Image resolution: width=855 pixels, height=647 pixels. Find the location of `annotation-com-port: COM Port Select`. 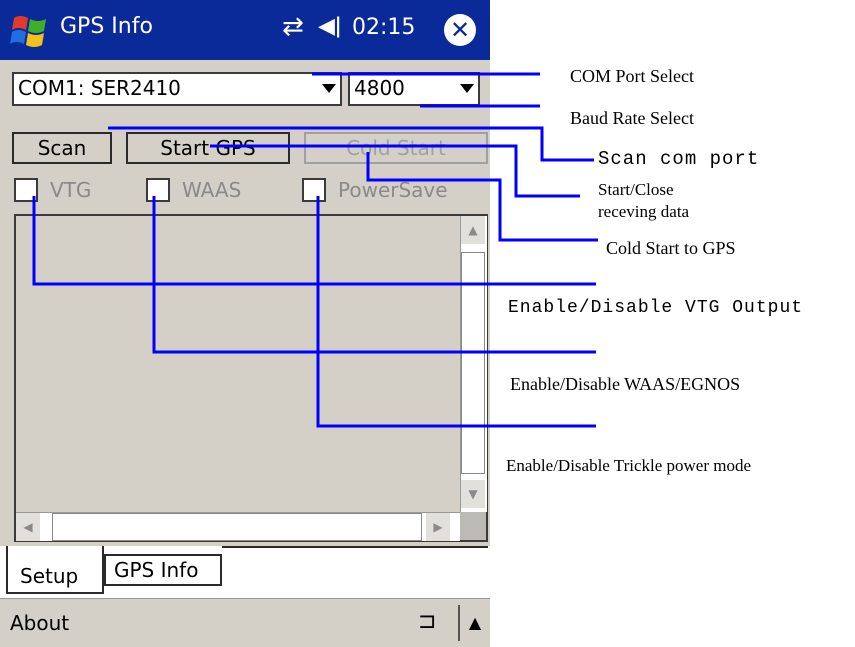

annotation-com-port: COM Port Select is located at coordinates (632, 76).